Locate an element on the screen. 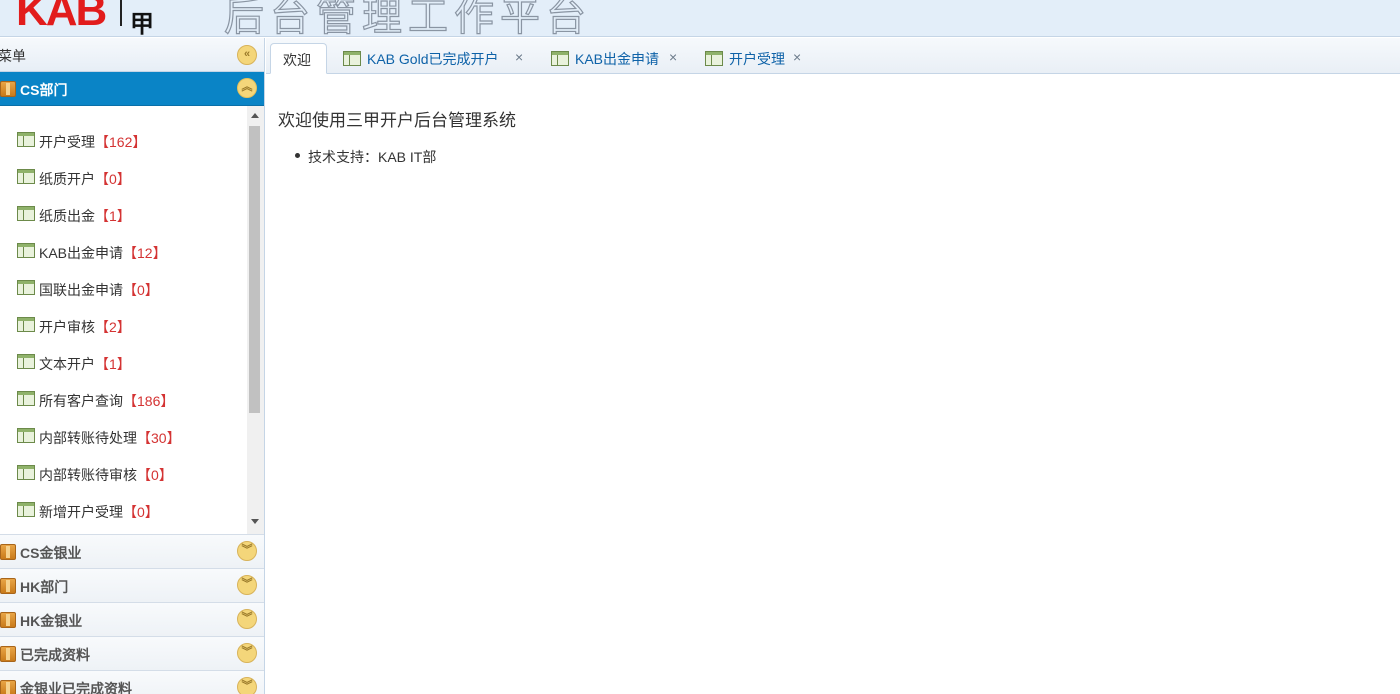 The height and width of the screenshot is (694, 1400). menu-title: 菜单 is located at coordinates (13, 56).